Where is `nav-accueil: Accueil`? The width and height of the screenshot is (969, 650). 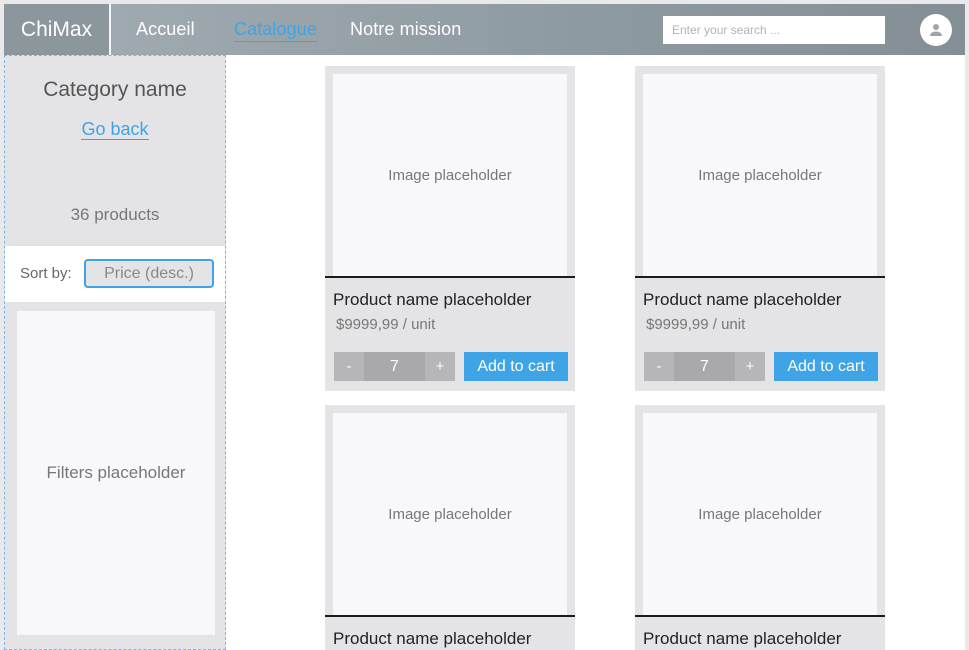 nav-accueil: Accueil is located at coordinates (165, 29).